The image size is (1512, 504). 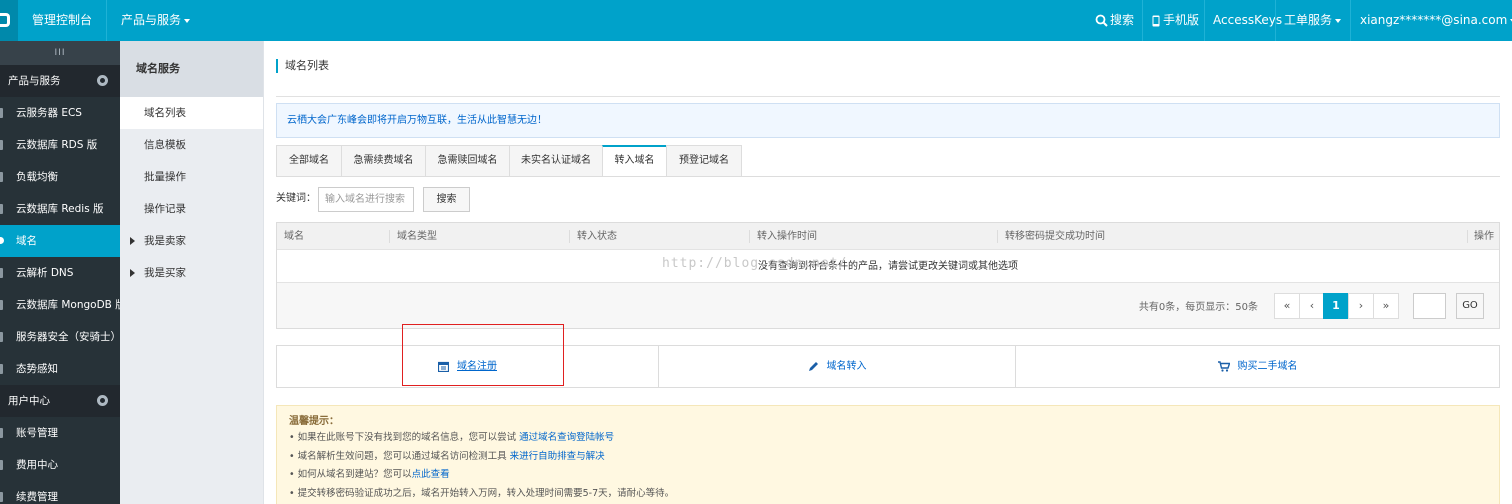 I want to click on sidebar-item-domain: 域名, so click(x=60, y=241).